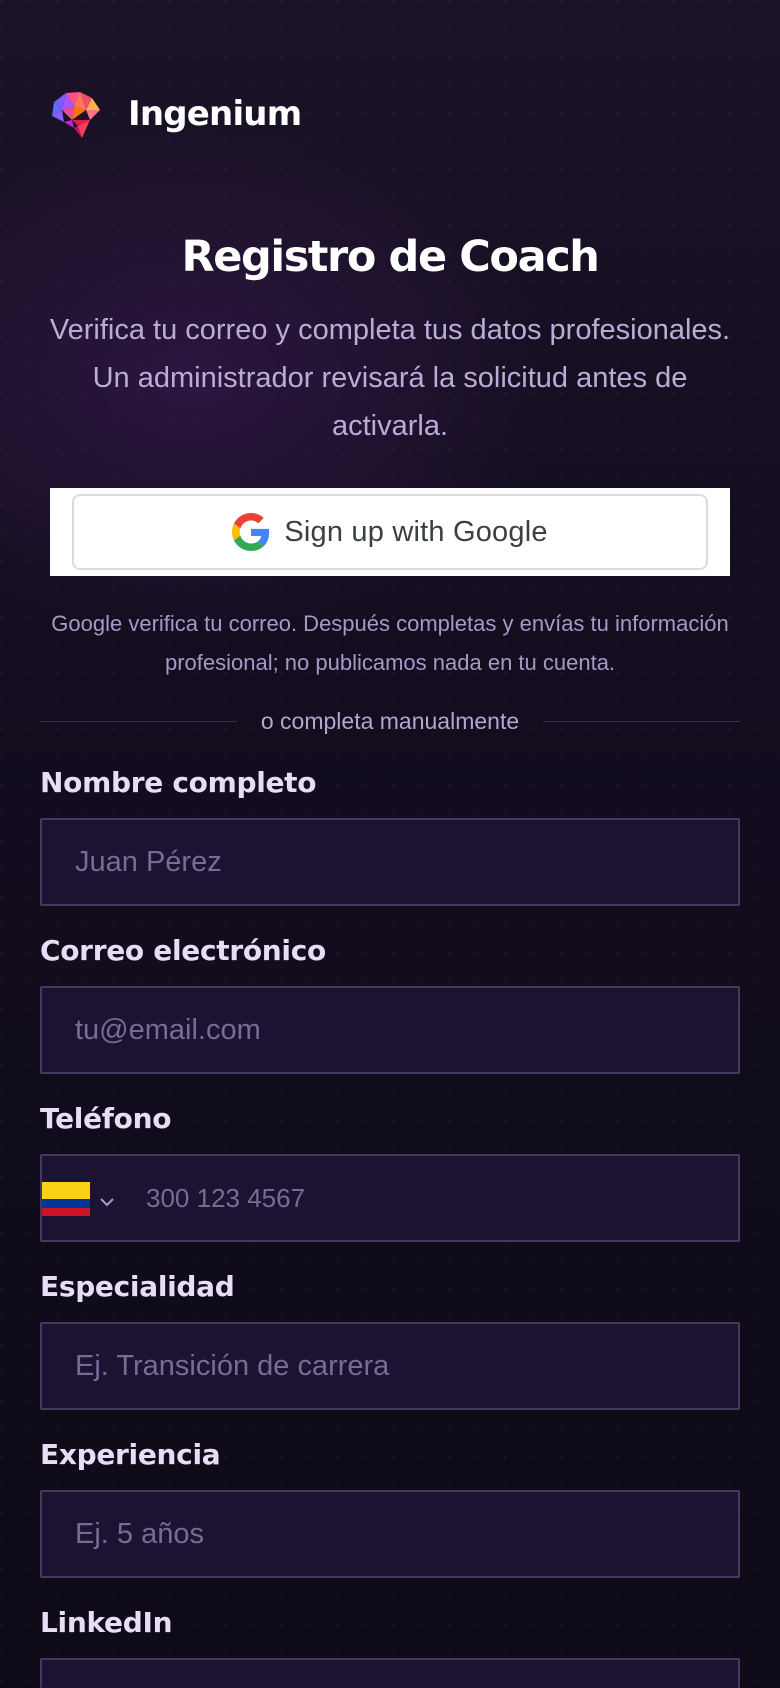  What do you see at coordinates (416, 531) in the screenshot?
I see `google-signup-label: Sign up with Google` at bounding box center [416, 531].